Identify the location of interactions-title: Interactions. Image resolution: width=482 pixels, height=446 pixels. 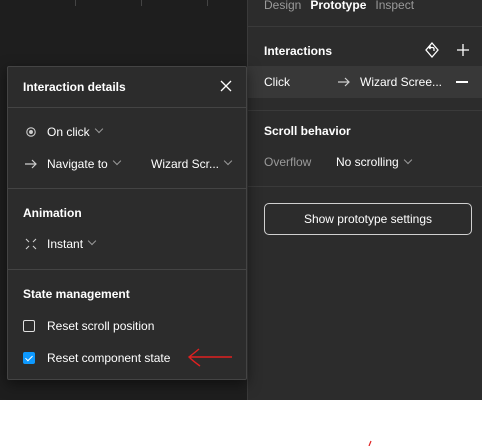
(298, 51).